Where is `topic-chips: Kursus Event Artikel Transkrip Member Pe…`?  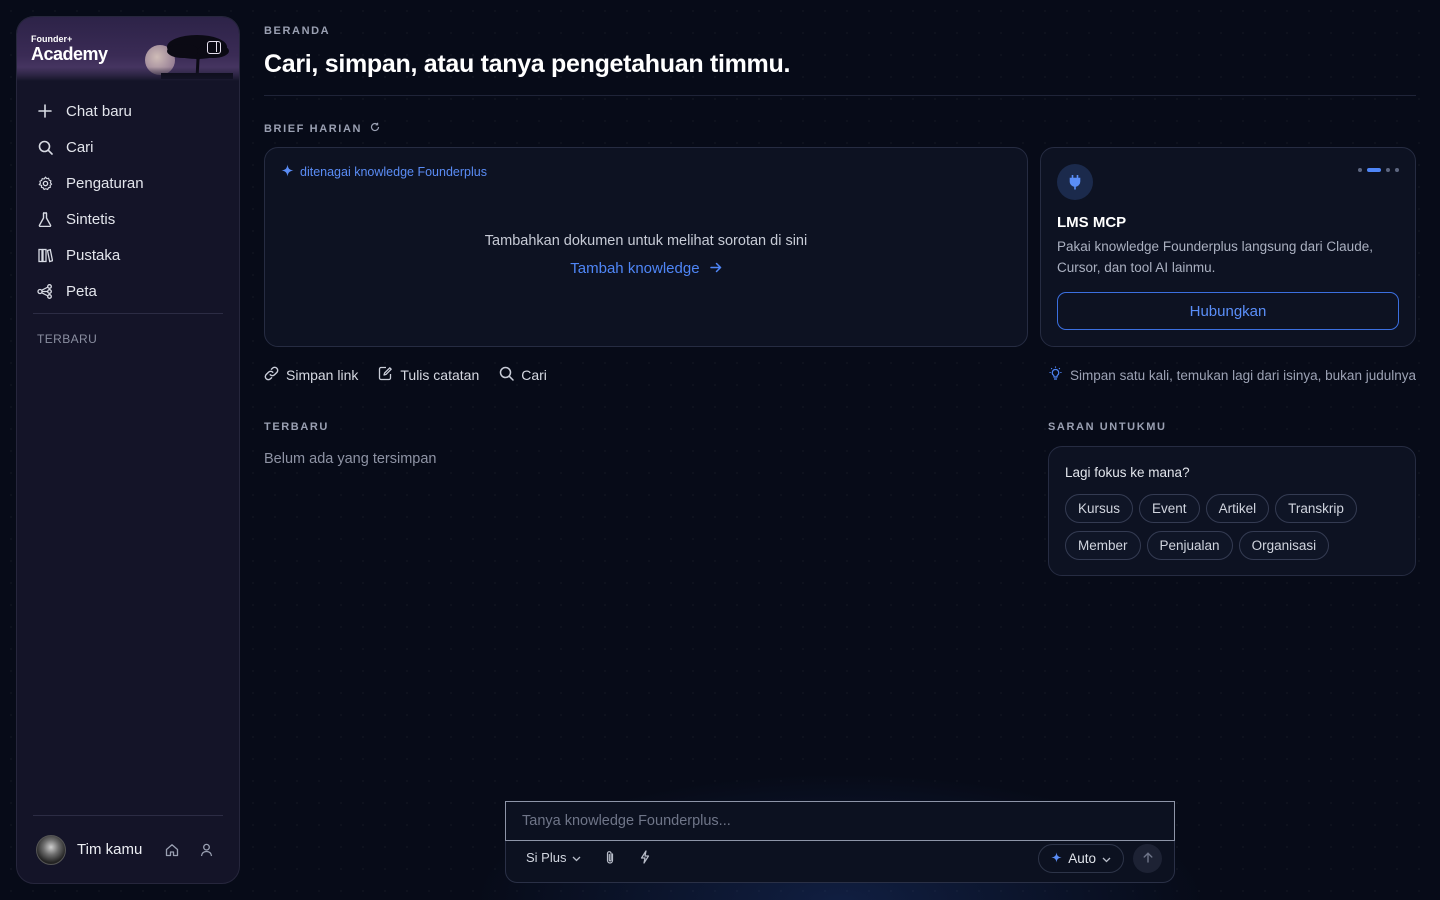
topic-chips: Kursus Event Artikel Transkrip Member Pe… is located at coordinates (1230, 527).